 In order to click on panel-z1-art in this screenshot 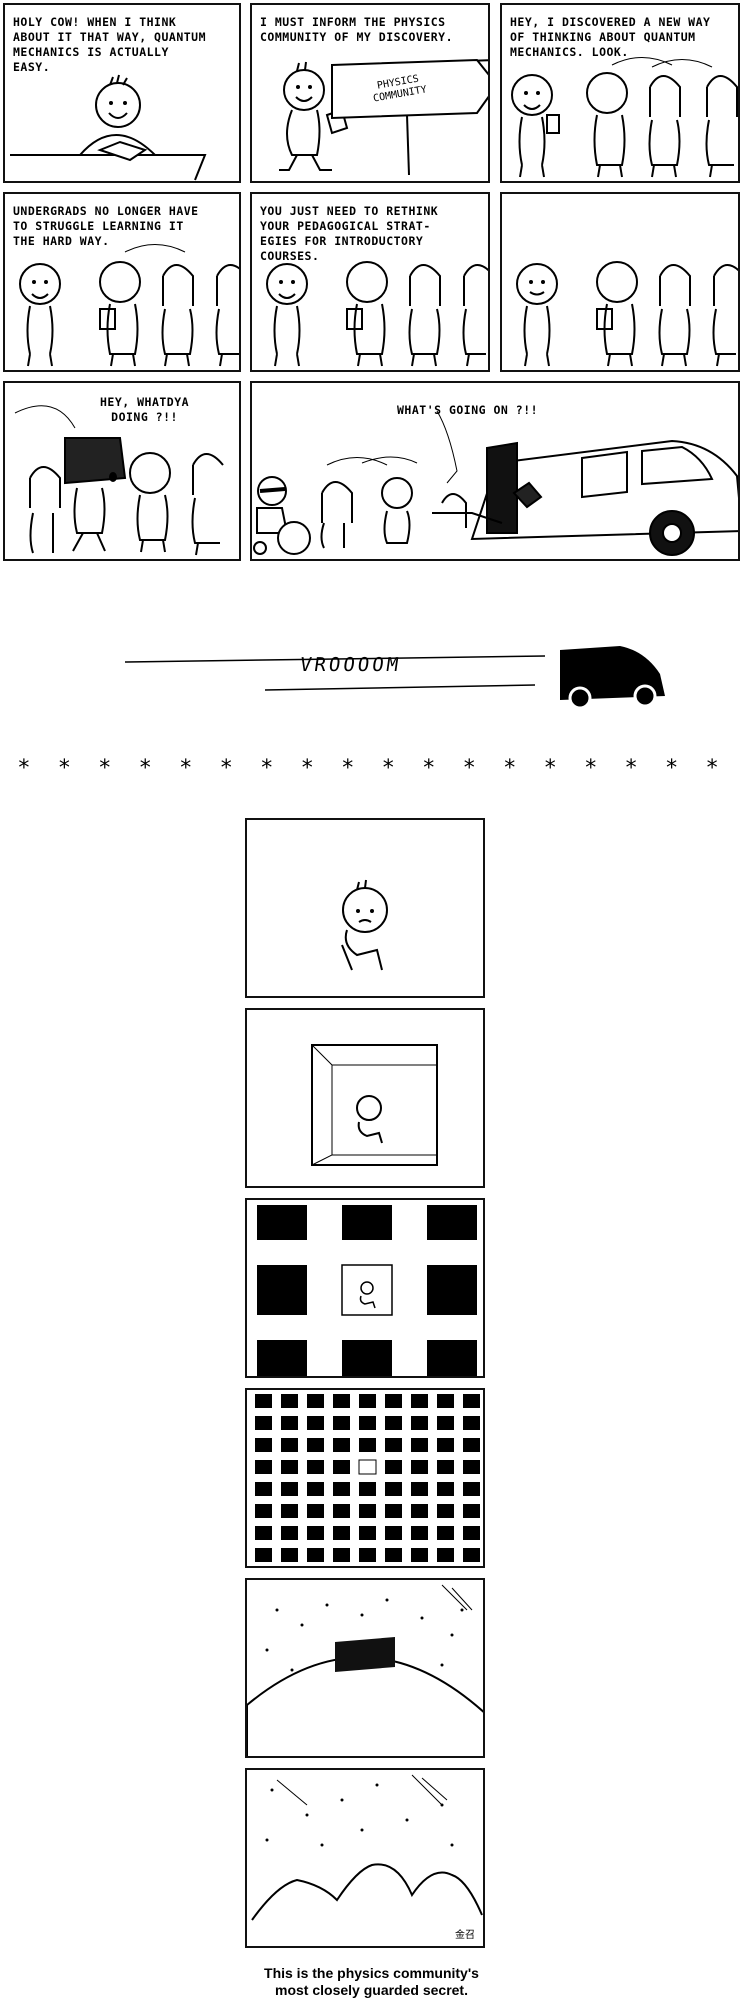, I will do `click(364, 925)`.